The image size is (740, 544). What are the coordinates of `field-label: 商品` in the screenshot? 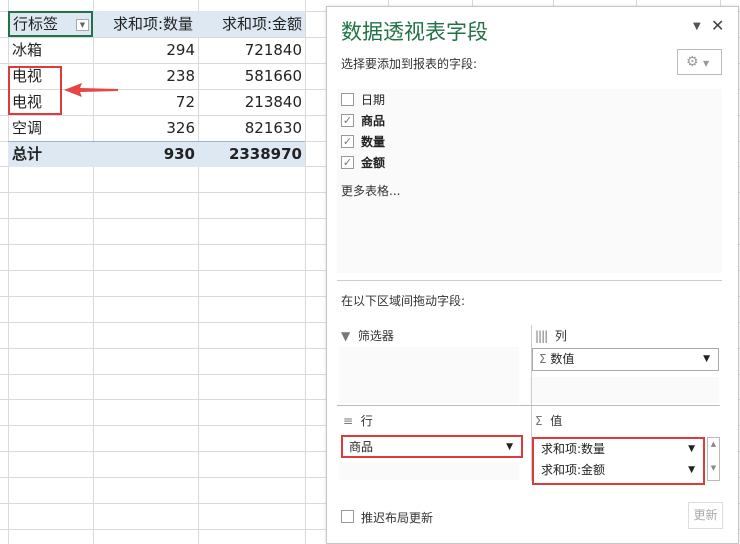 It's located at (373, 121).